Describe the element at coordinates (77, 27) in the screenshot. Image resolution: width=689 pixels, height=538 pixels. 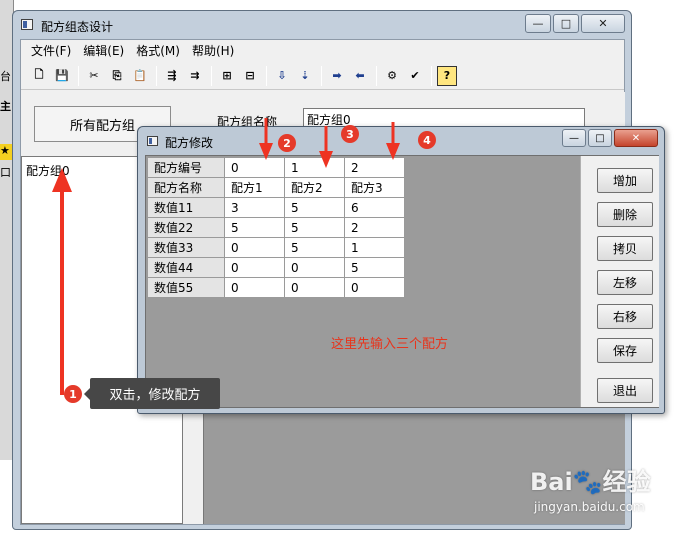
I see `window-title: 配方组态设计` at that location.